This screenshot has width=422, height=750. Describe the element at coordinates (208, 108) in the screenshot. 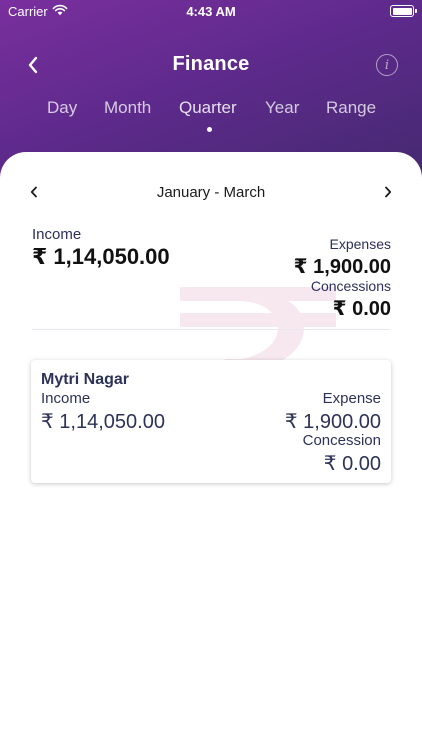

I see `tab-quarter: Quarter` at that location.